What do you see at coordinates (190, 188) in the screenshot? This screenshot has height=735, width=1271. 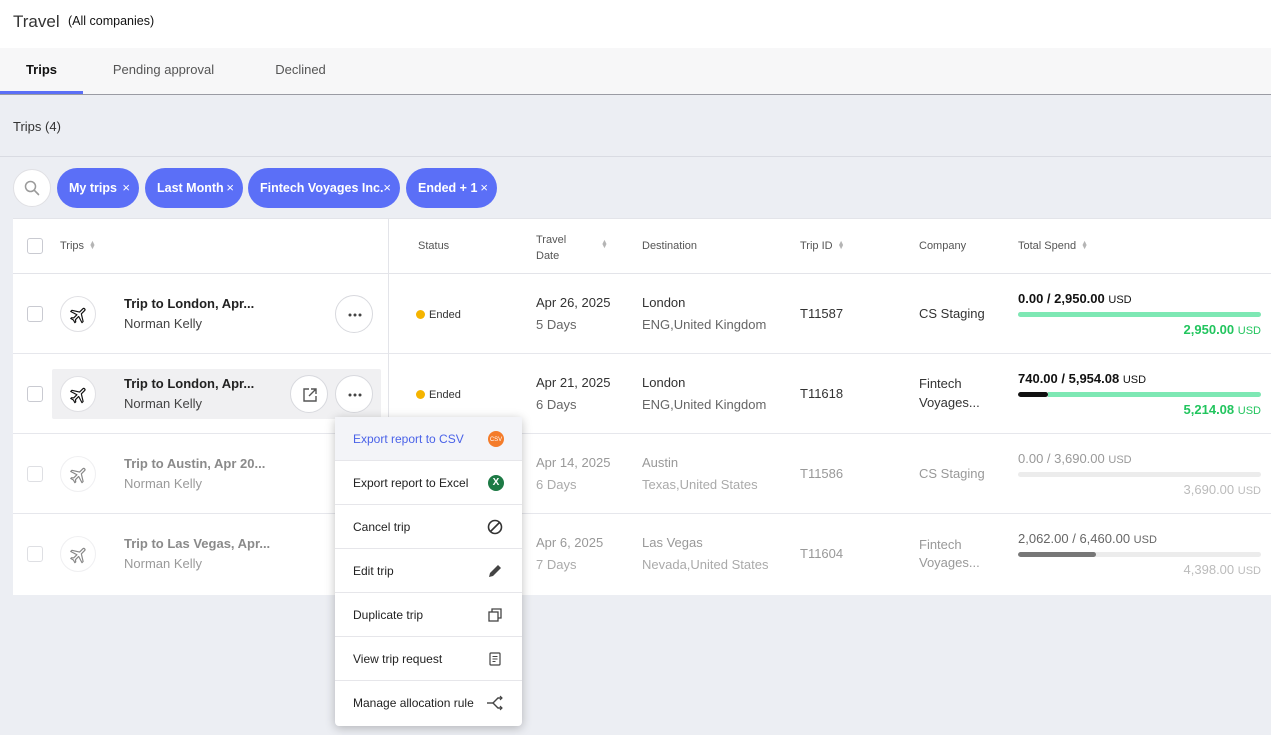 I see `filter-chip-label: Last Month` at bounding box center [190, 188].